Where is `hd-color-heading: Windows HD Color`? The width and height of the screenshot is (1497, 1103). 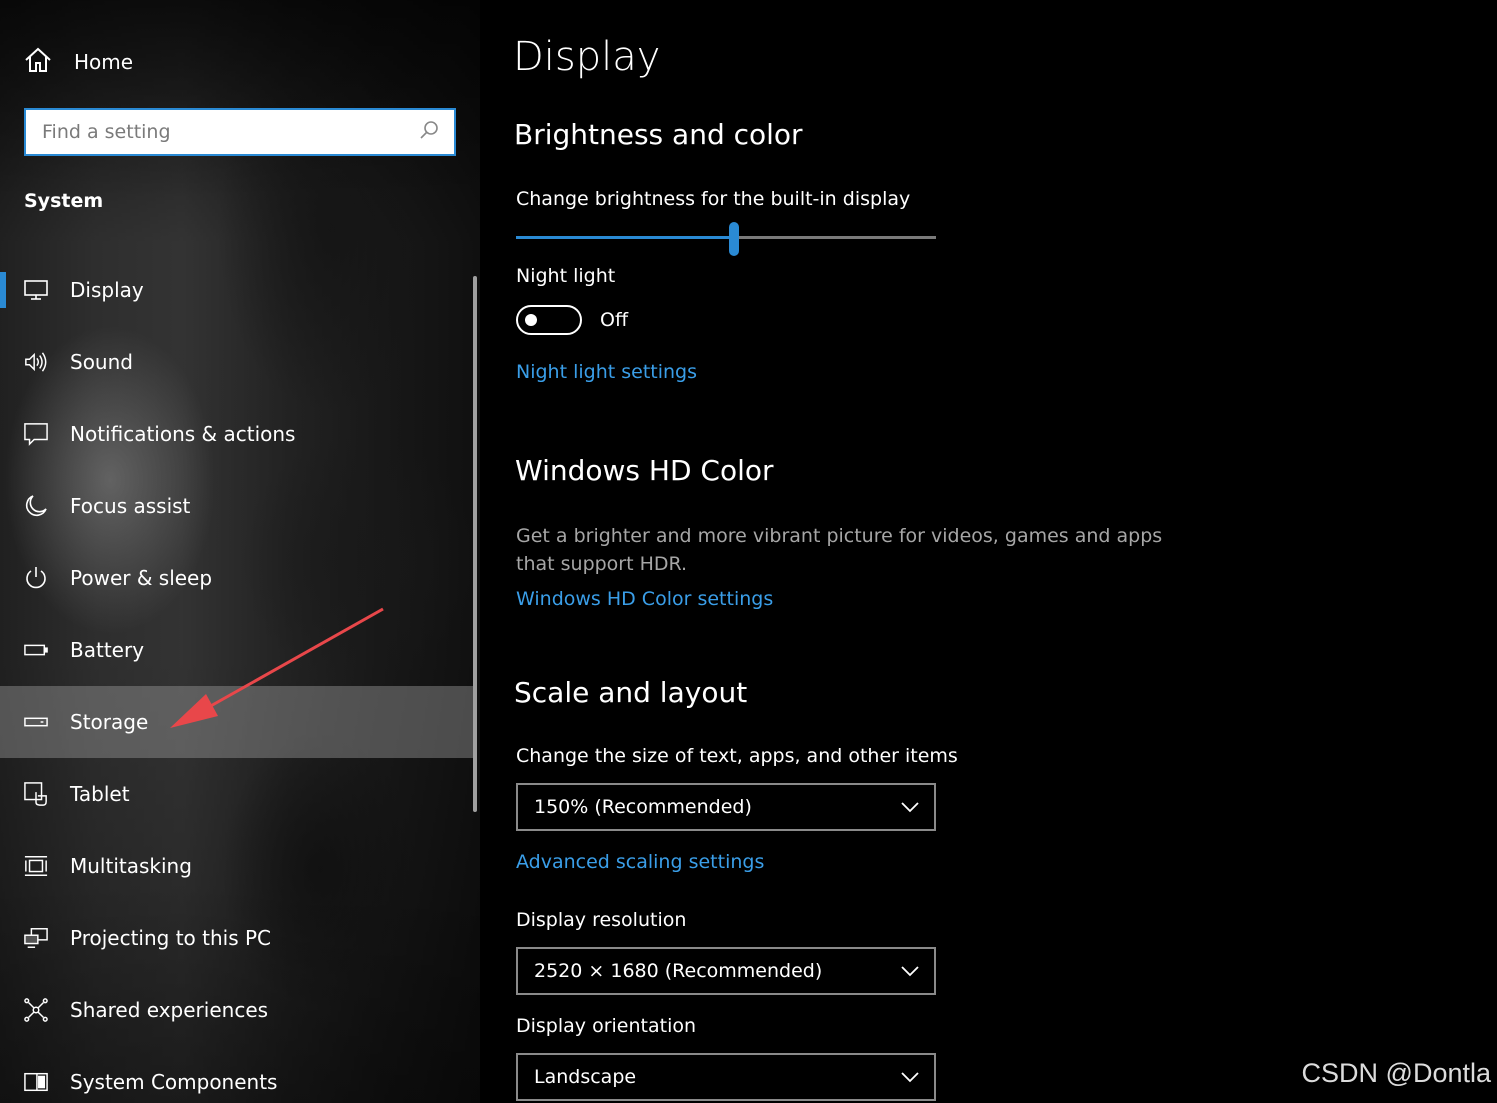
hd-color-heading: Windows HD Color is located at coordinates (644, 470).